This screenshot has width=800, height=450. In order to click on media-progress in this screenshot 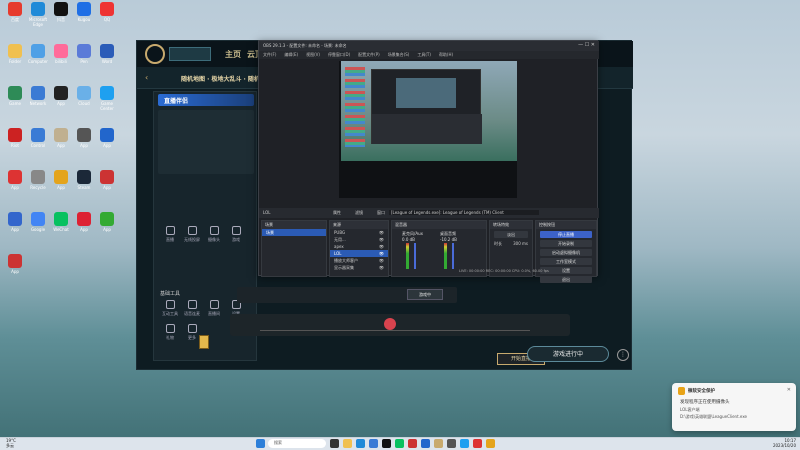, I will do `click(395, 330)`.